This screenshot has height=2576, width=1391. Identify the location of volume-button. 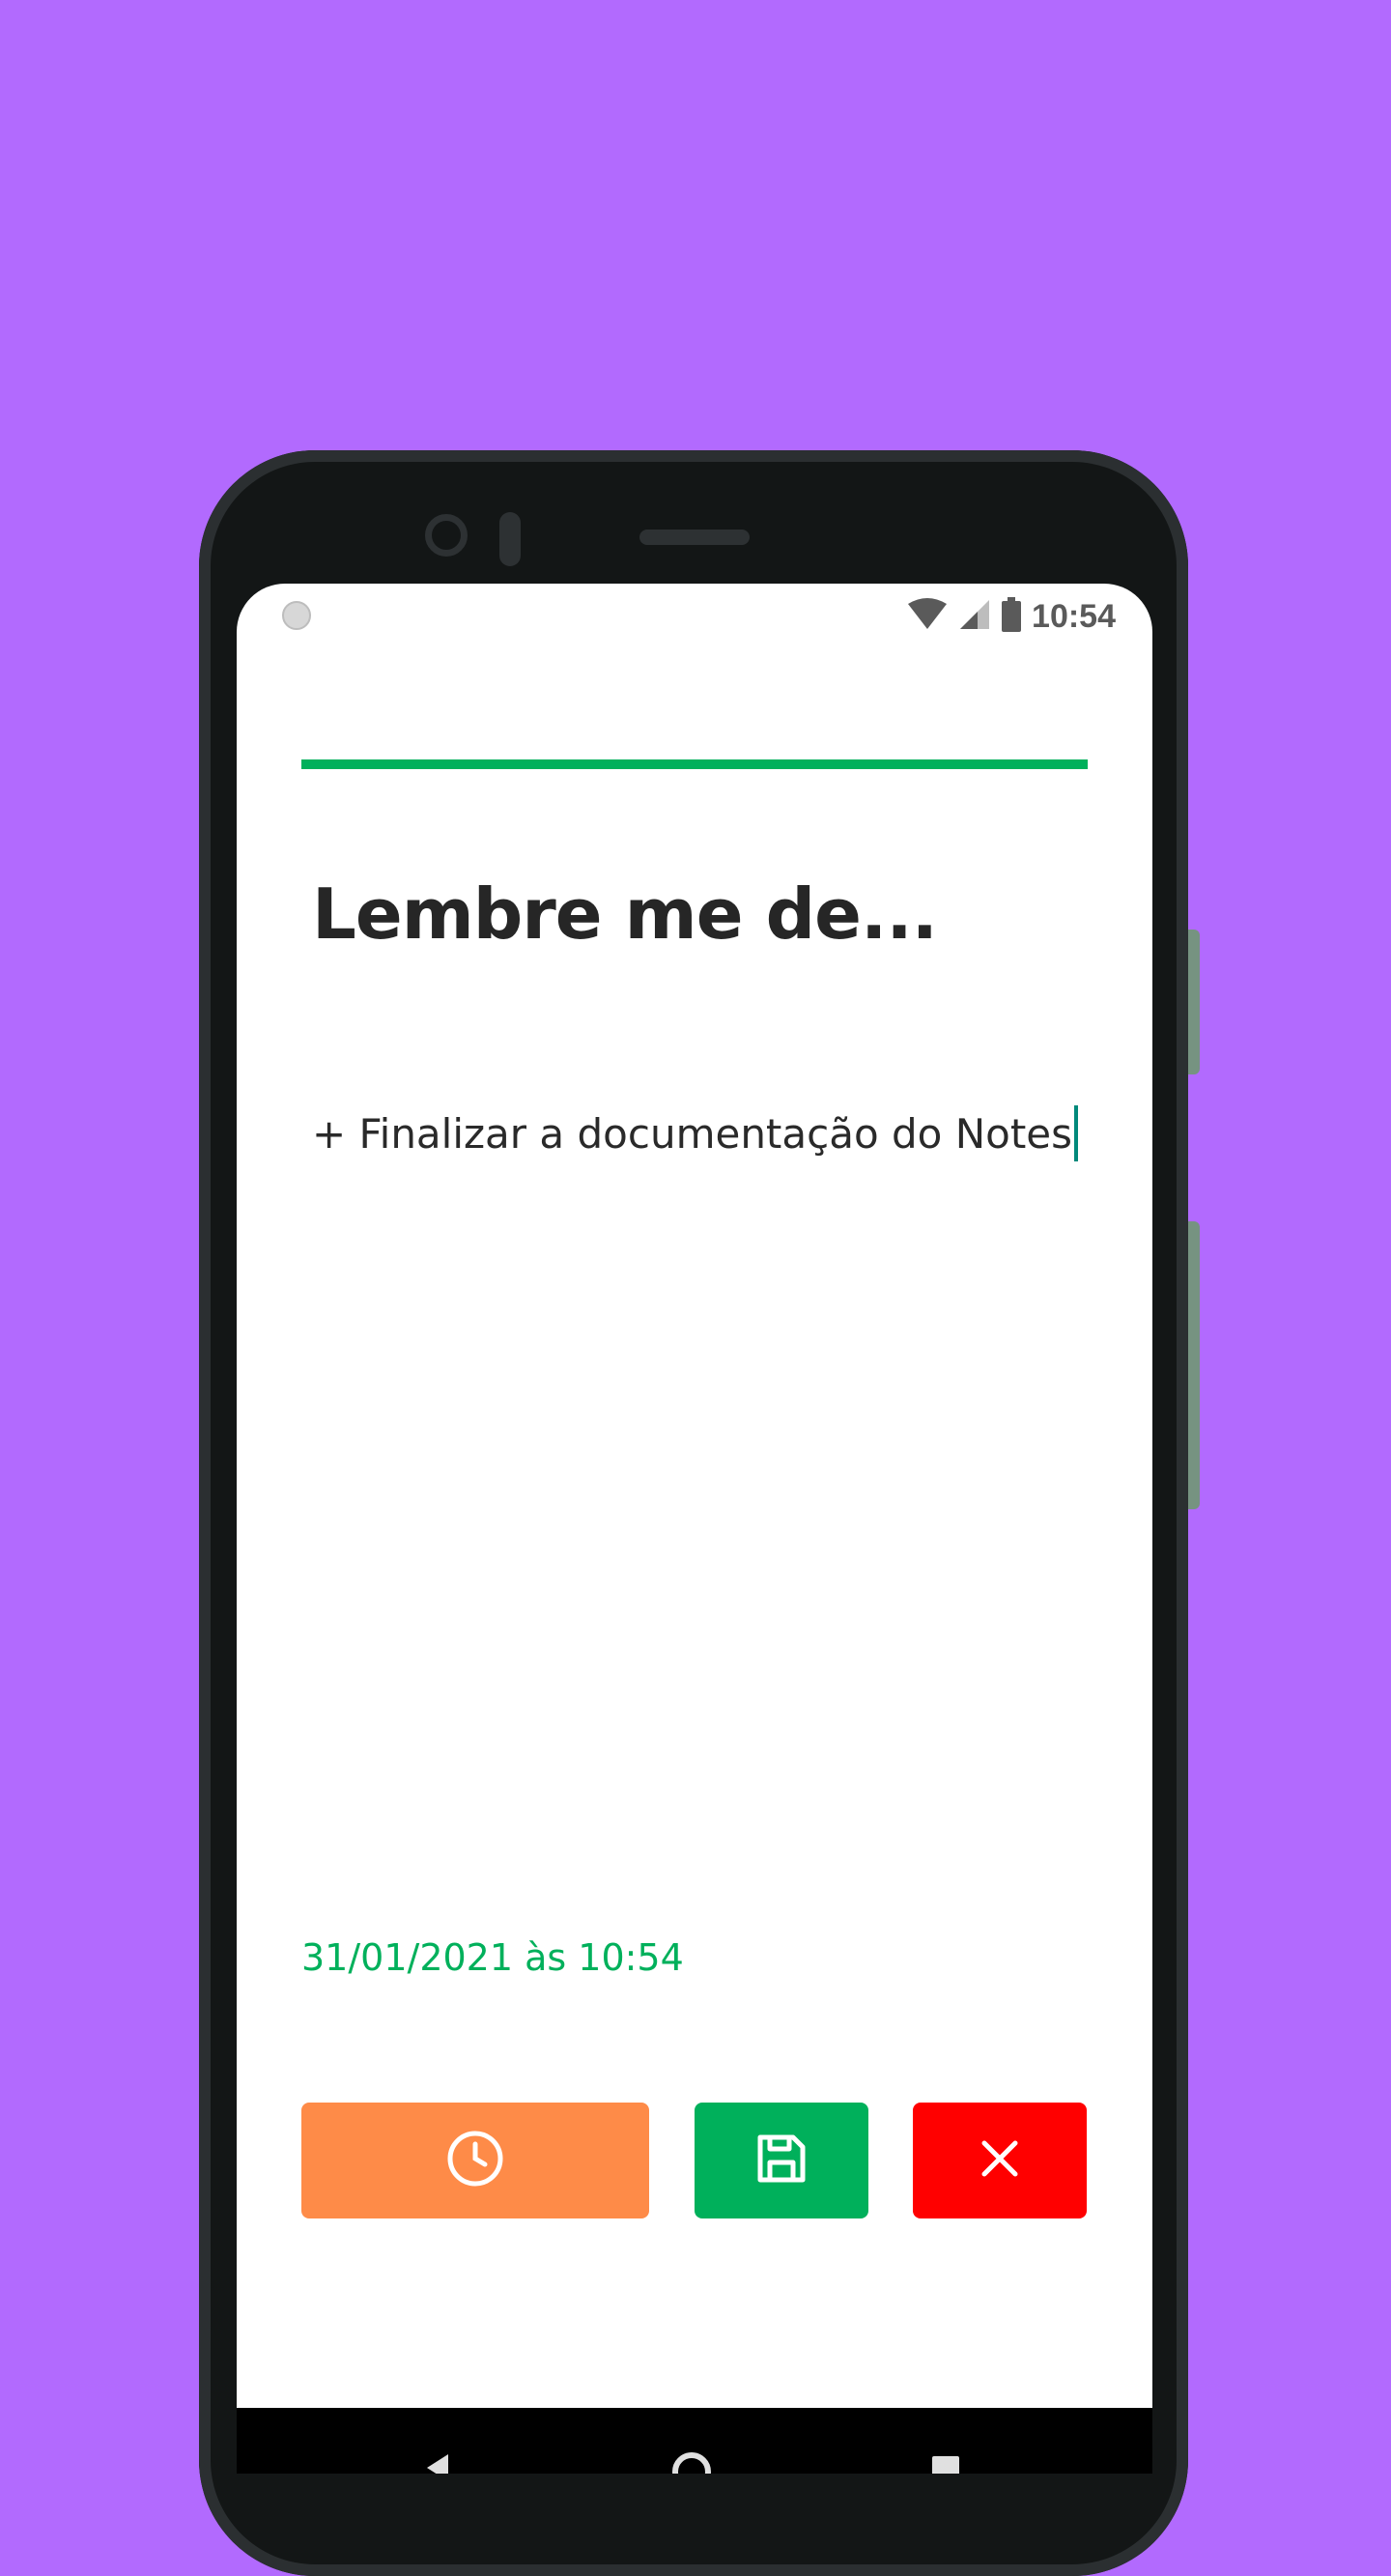
(1194, 1002).